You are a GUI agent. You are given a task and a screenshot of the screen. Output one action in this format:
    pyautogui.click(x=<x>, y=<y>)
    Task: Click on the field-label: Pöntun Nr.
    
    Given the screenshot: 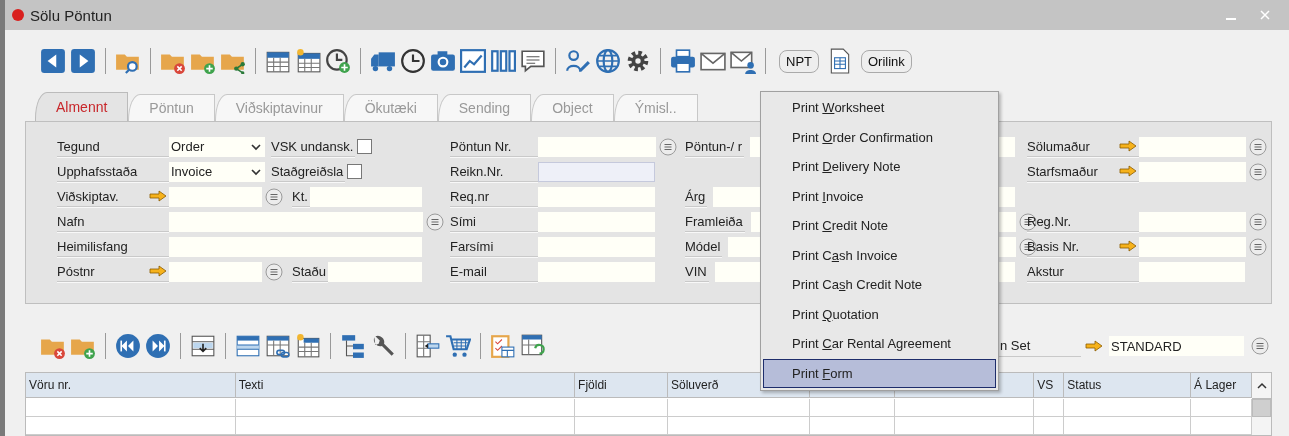 What is the action you would take?
    pyautogui.click(x=494, y=146)
    